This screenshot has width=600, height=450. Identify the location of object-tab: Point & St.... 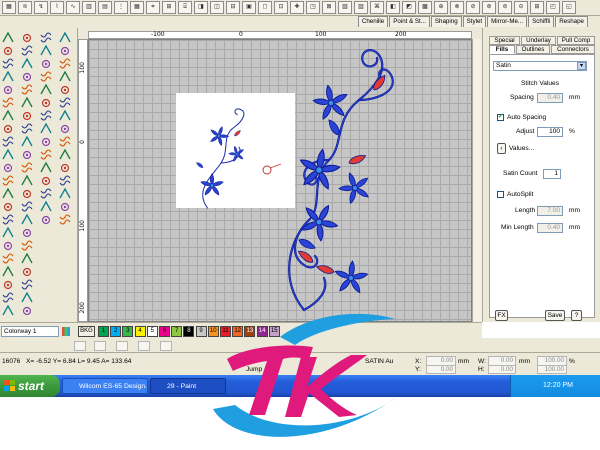
(409, 21).